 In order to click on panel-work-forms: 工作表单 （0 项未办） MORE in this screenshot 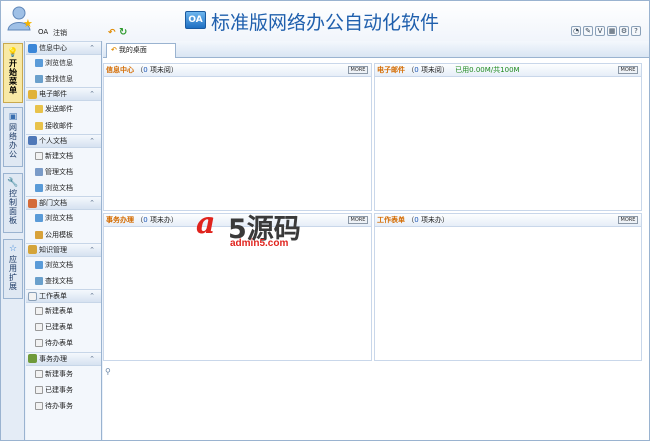, I will do `click(508, 287)`.